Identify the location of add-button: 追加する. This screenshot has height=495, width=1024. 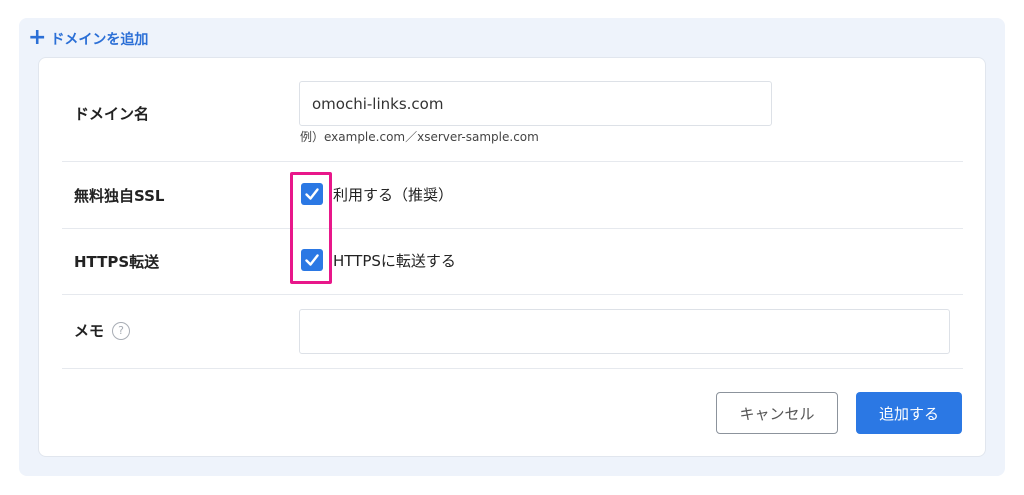
(909, 413).